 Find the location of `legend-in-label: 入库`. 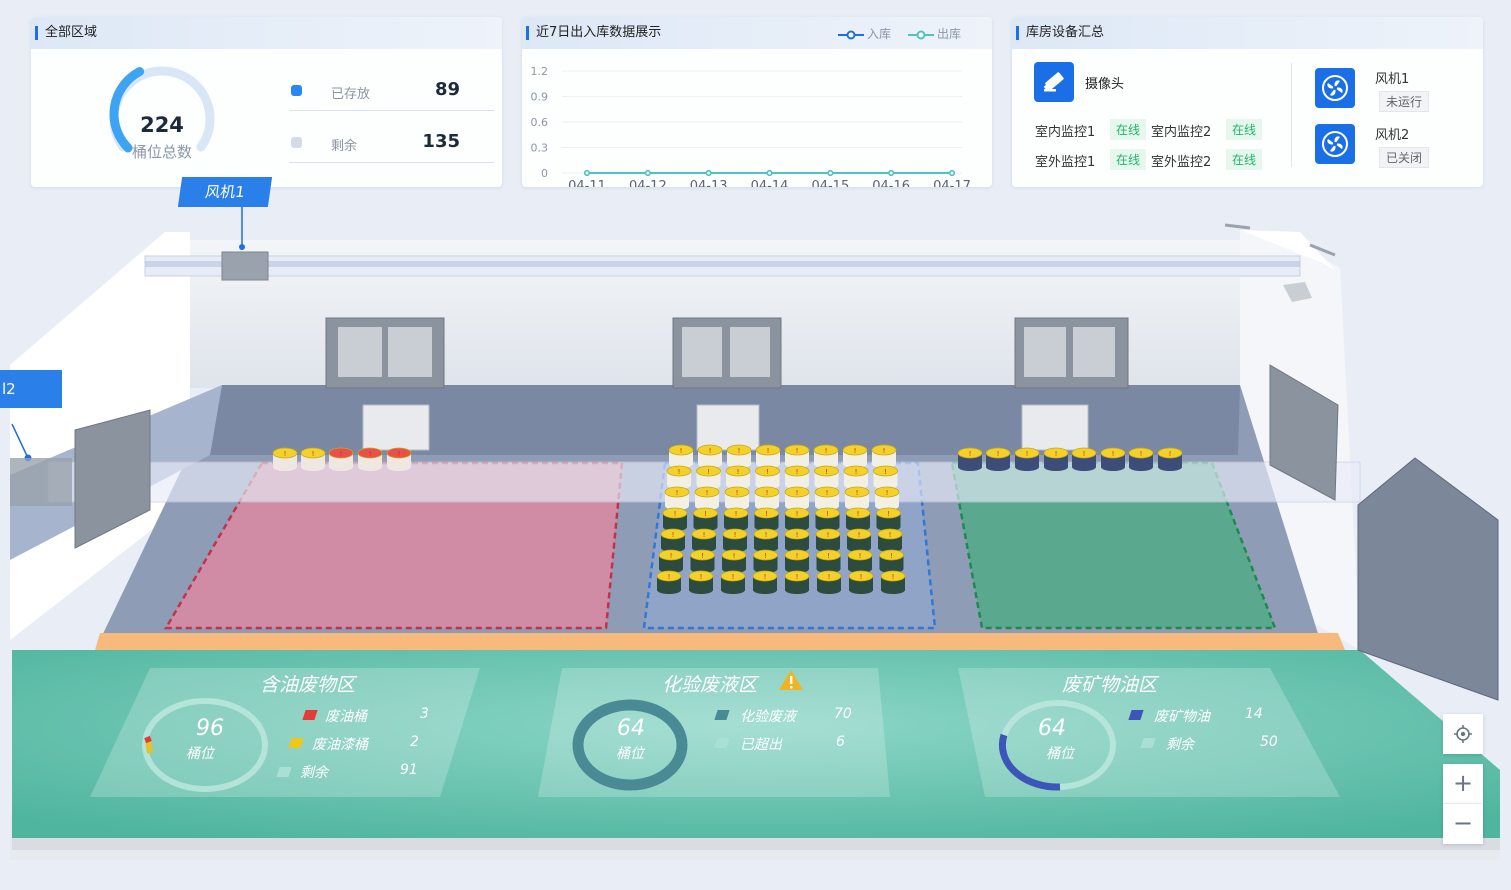

legend-in-label: 入库 is located at coordinates (879, 34).